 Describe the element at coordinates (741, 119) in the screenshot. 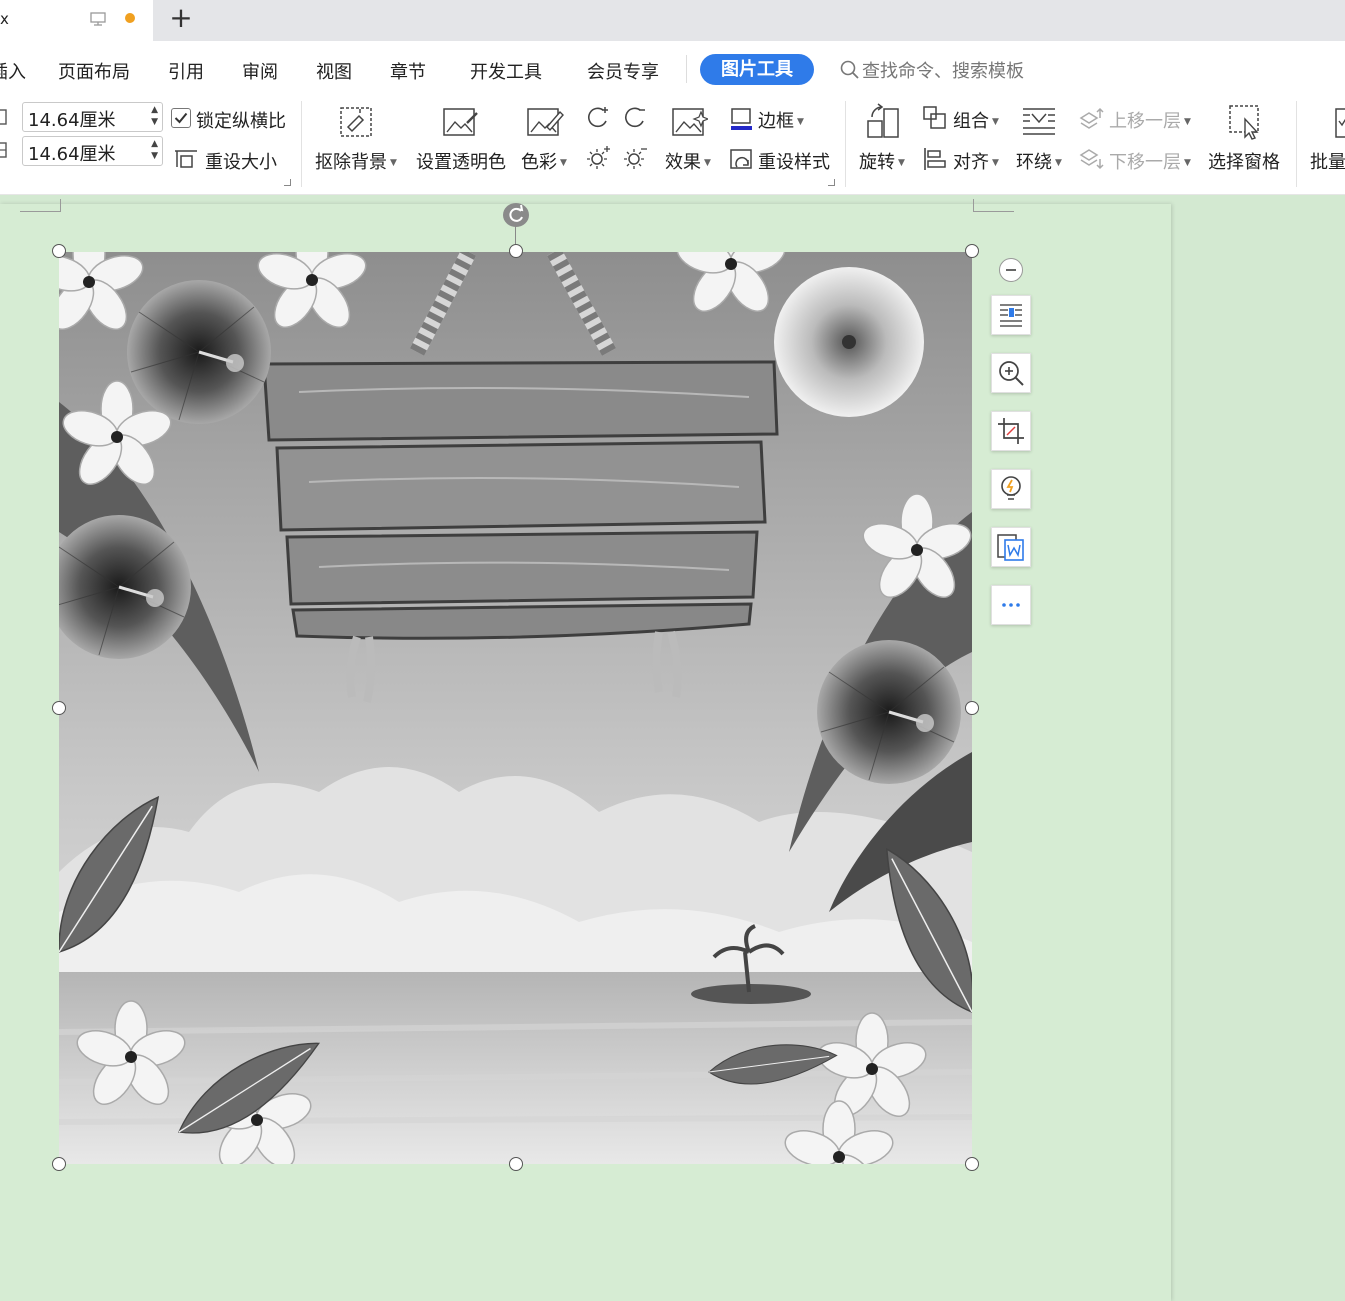

I see `border-icon` at that location.